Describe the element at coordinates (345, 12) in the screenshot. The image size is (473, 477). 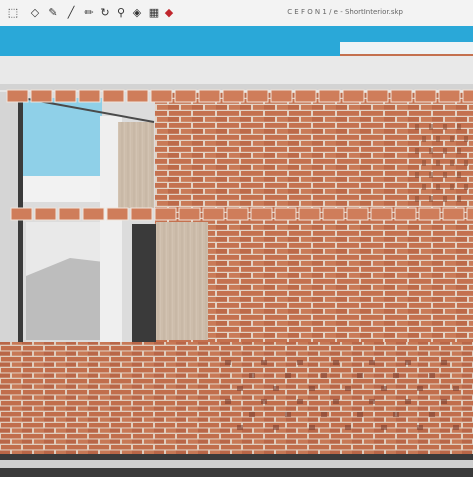
I see `document-title: C E F O N 1 / e - ShortInterior.skp` at that location.